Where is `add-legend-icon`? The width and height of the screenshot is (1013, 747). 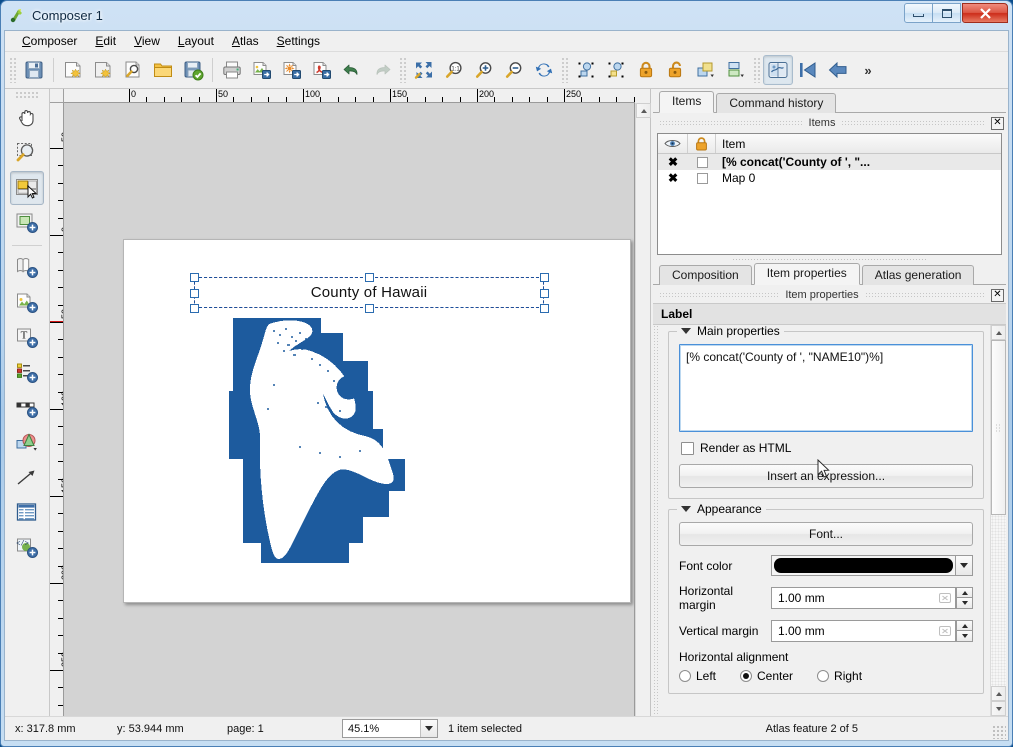 add-legend-icon is located at coordinates (27, 373).